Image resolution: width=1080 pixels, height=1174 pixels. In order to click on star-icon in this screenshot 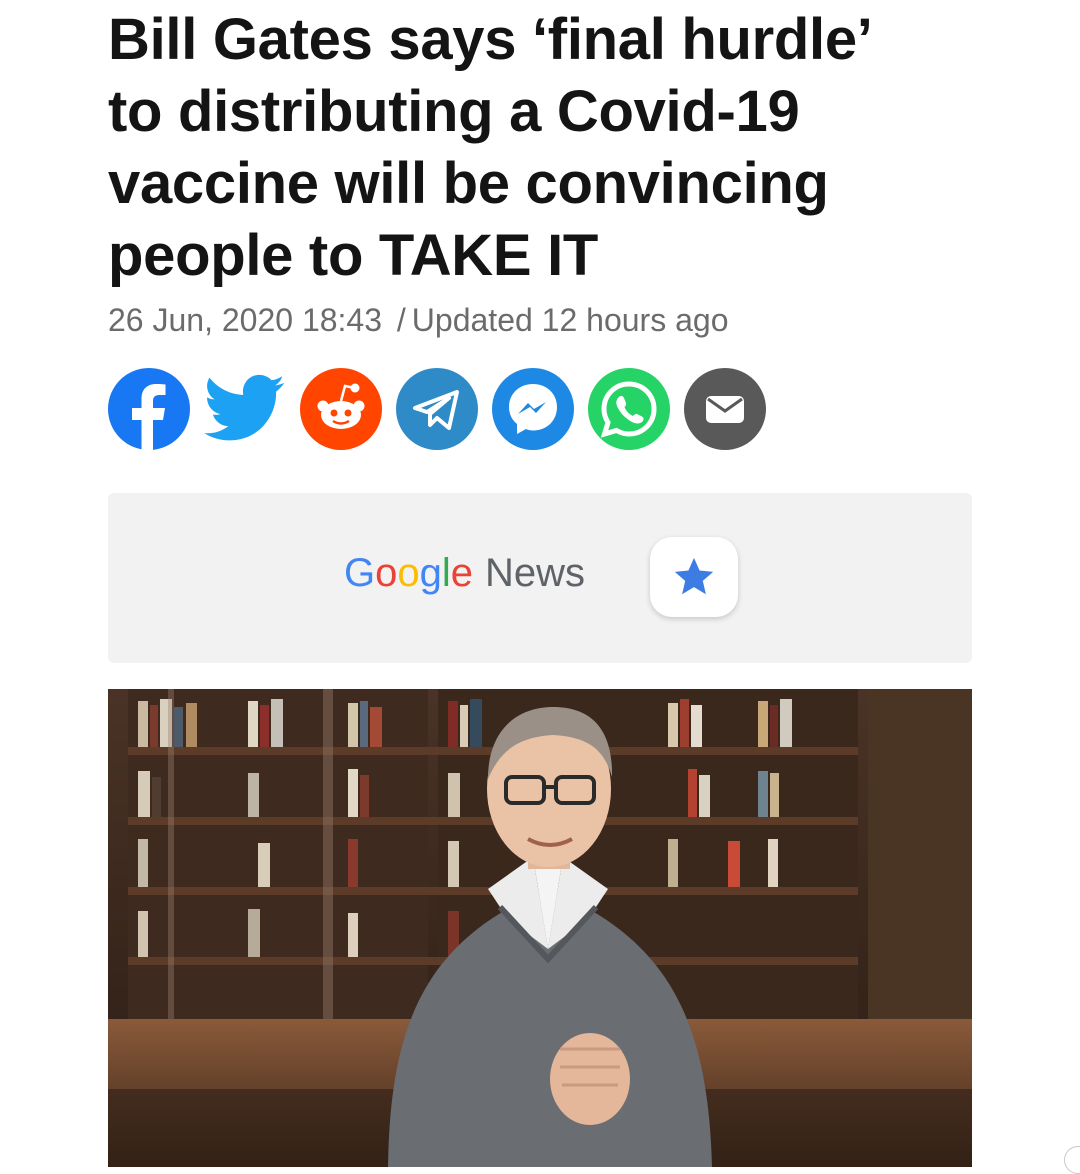, I will do `click(694, 576)`.